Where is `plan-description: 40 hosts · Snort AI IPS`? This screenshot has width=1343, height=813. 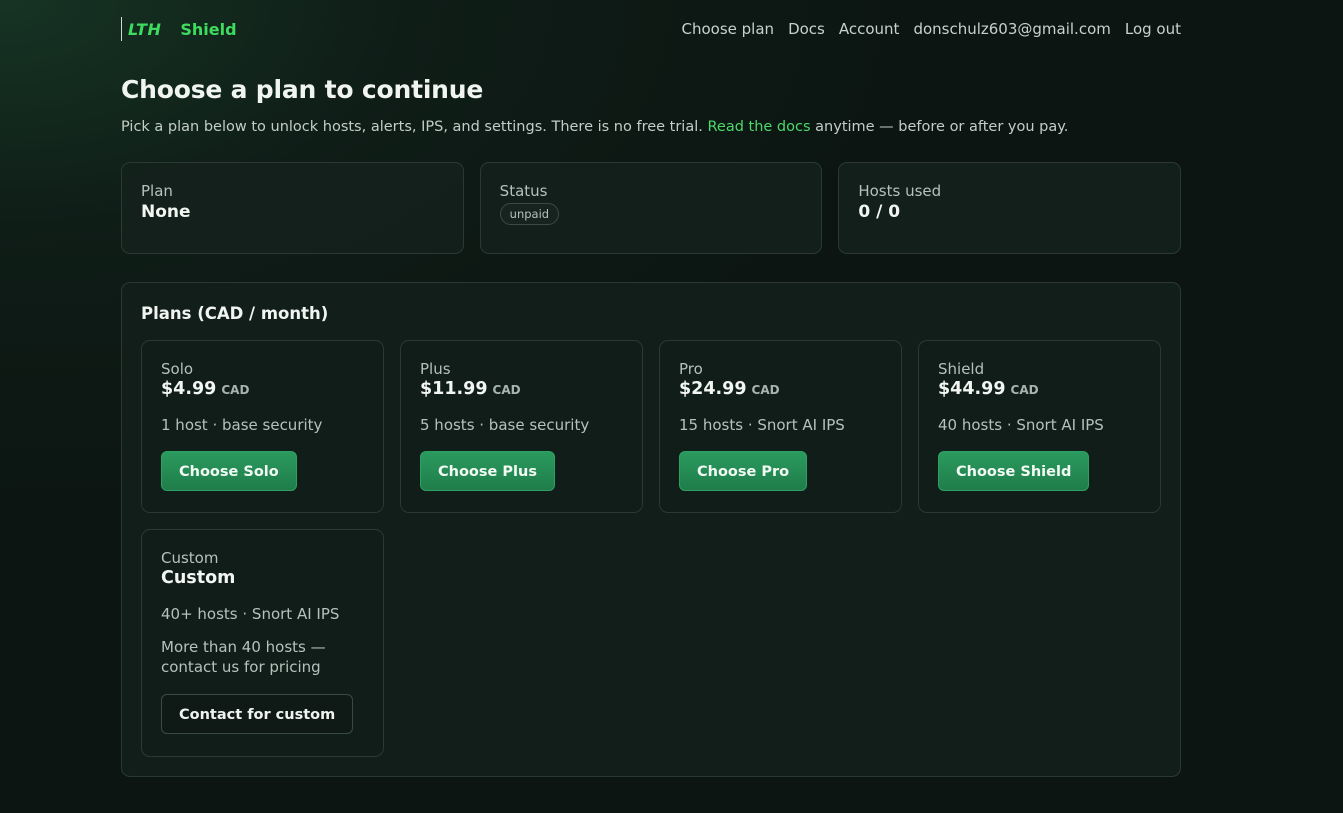 plan-description: 40 hosts · Snort AI IPS is located at coordinates (1021, 425).